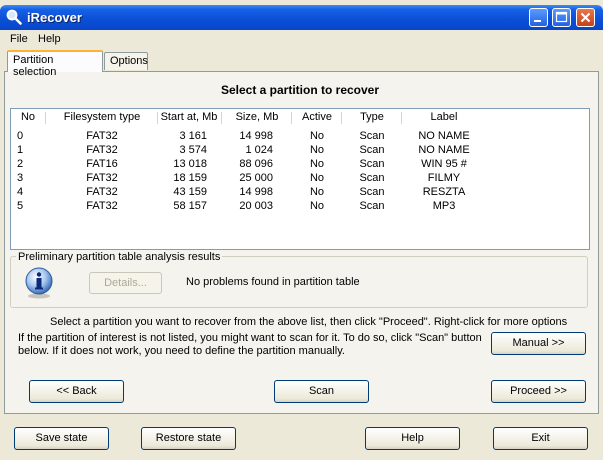  What do you see at coordinates (540, 438) in the screenshot?
I see `exit-button: Exit` at bounding box center [540, 438].